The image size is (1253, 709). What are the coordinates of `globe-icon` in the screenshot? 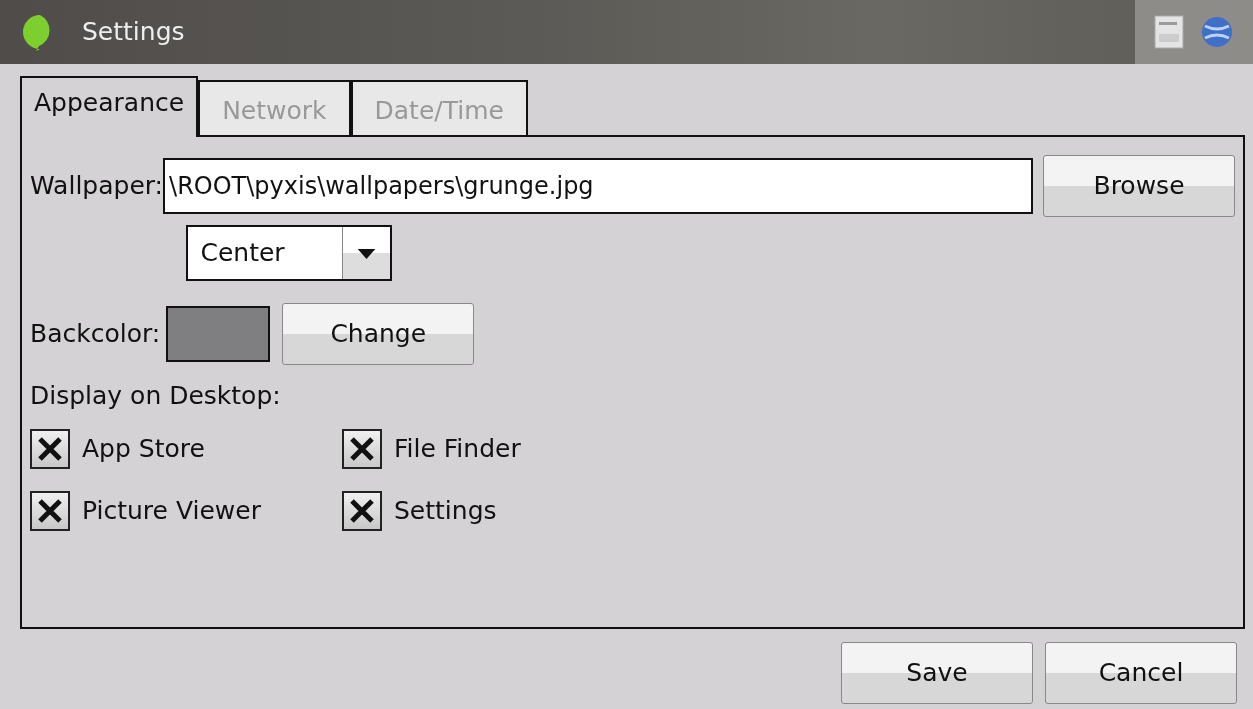 It's located at (1217, 32).